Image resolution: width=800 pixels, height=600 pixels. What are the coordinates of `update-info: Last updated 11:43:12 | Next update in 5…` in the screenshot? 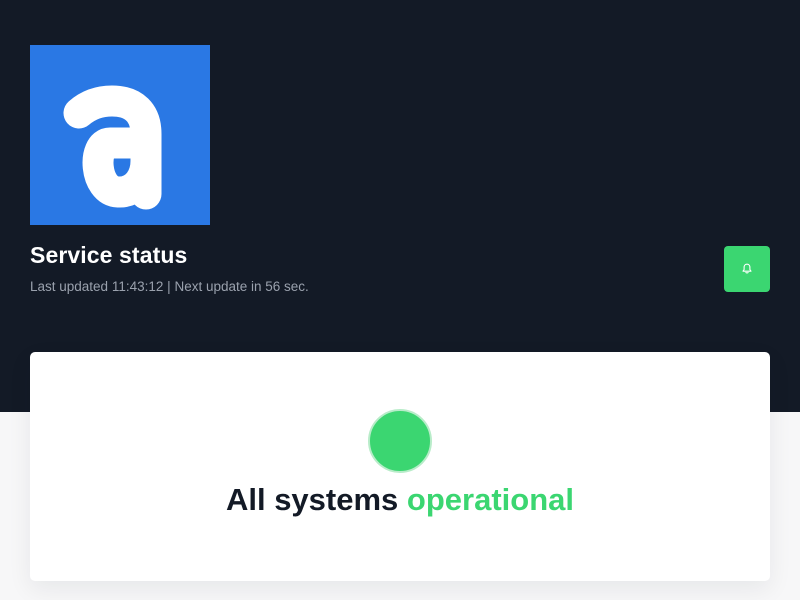 It's located at (169, 286).